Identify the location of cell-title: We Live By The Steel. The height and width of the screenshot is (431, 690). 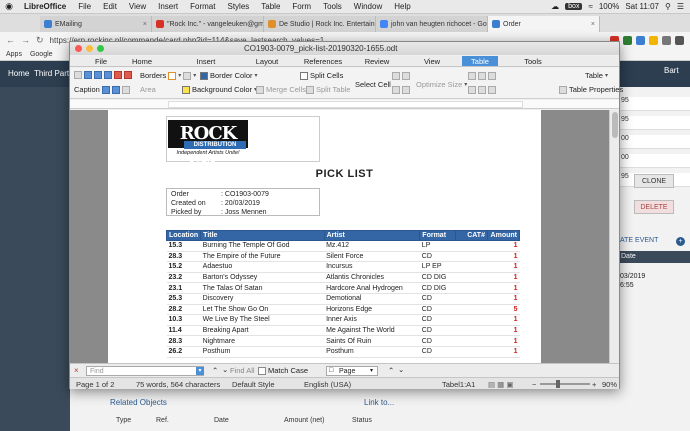
(262, 320).